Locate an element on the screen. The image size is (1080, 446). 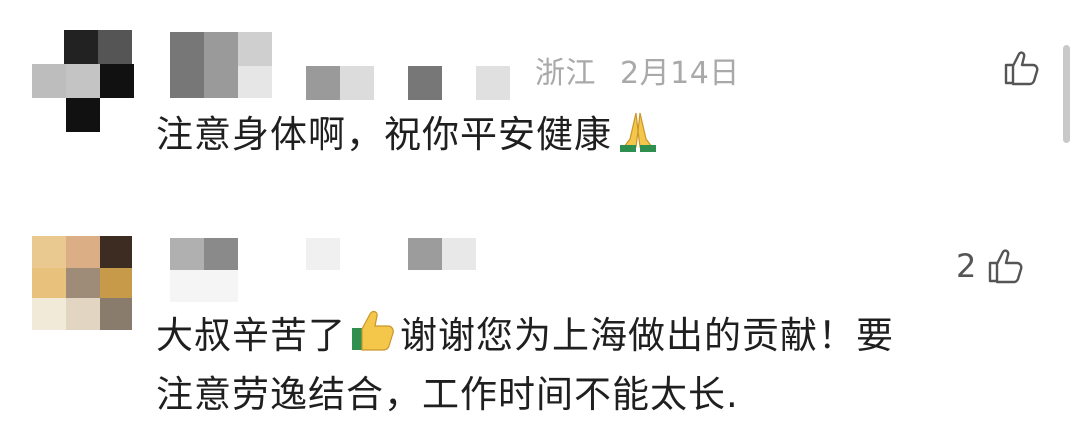
comment-line-1: 大叔辛苦了 谢谢您为上海做出的贡献！要 is located at coordinates (525, 338).